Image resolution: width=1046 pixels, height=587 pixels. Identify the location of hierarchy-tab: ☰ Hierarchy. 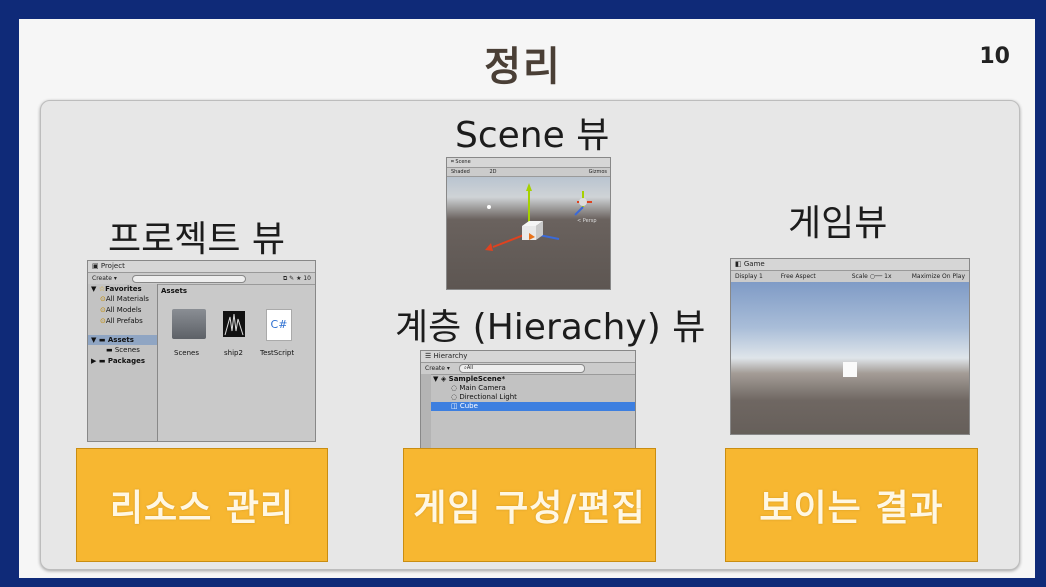
(528, 357).